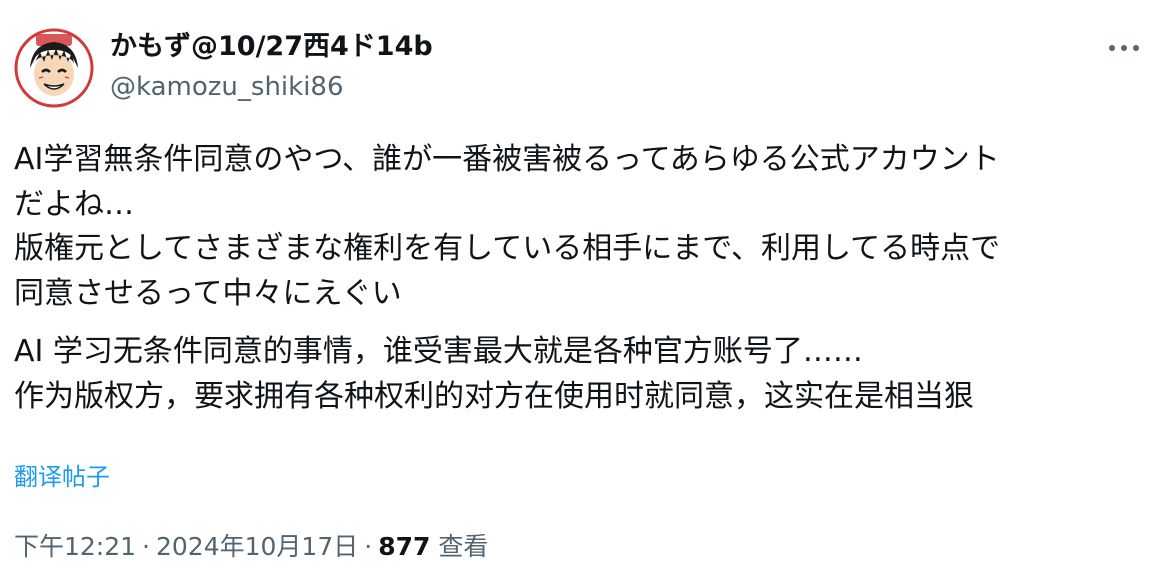 The image size is (1164, 588). I want to click on display-name: かもず@10/27西4ド14b, so click(271, 47).